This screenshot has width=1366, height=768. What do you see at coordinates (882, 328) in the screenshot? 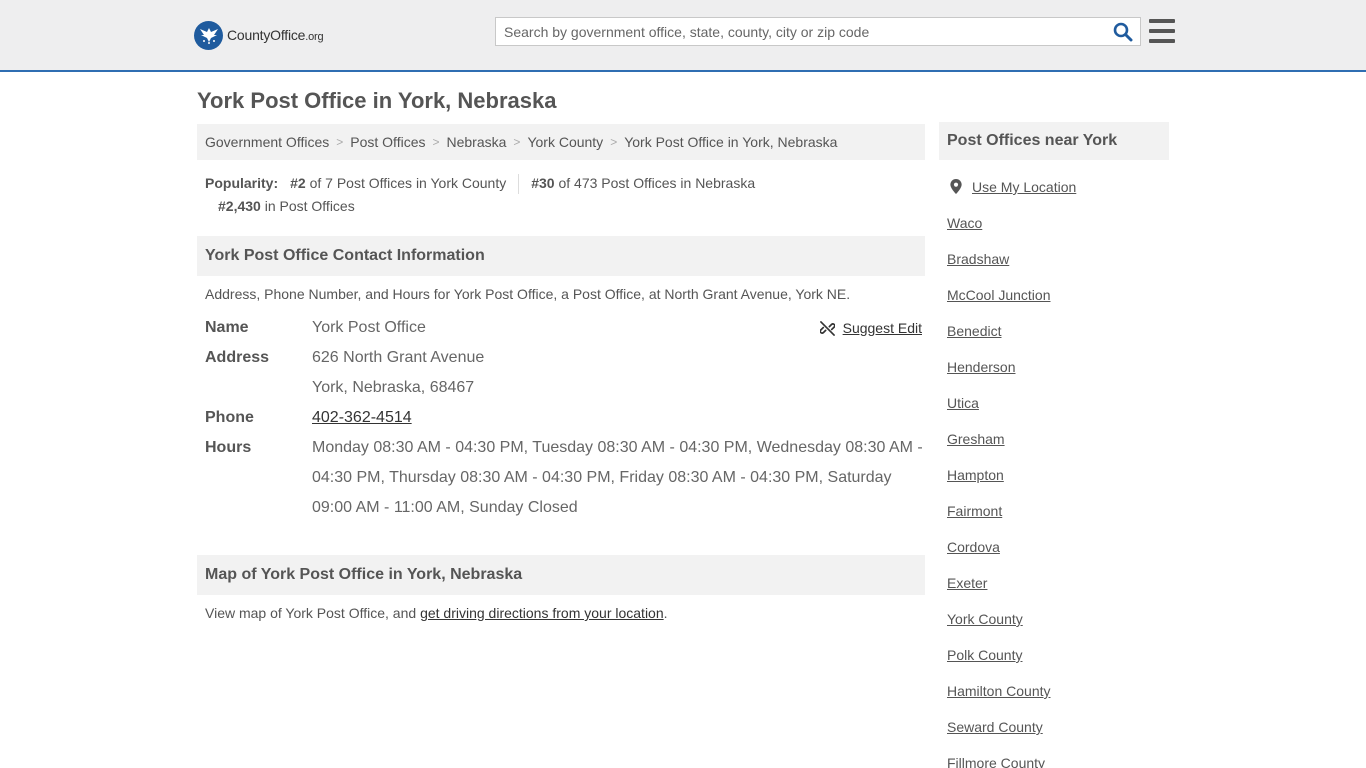
I see `suggest-edit-label: Suggest Edit` at bounding box center [882, 328].